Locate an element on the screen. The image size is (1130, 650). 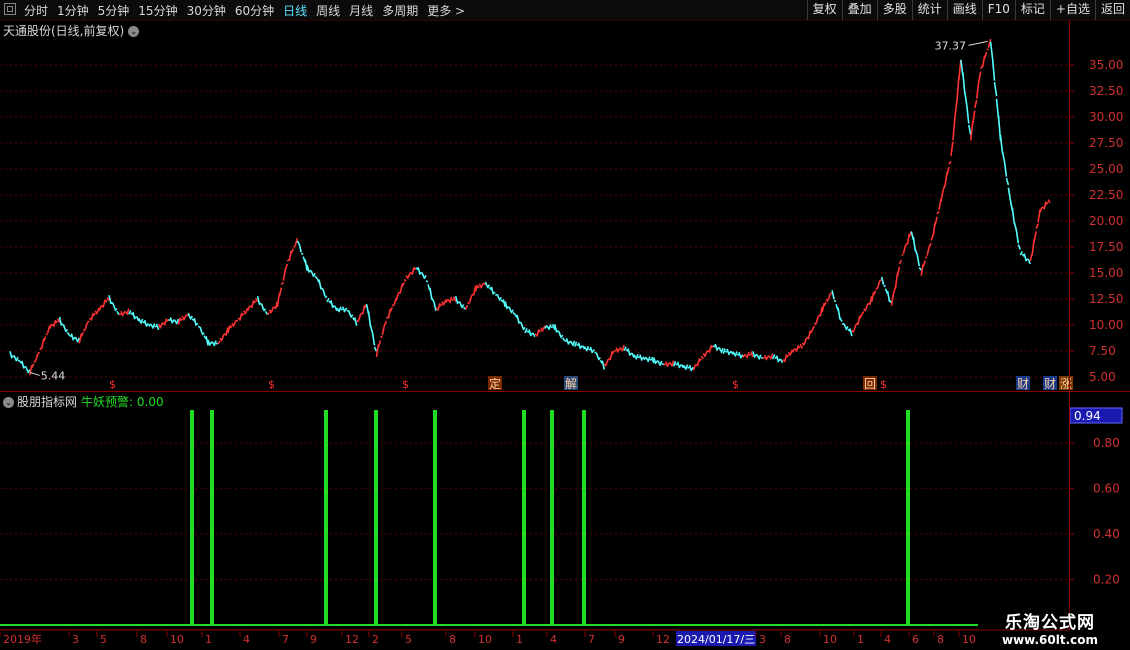
watermark-title: 乐淘公式网 is located at coordinates (1050, 623).